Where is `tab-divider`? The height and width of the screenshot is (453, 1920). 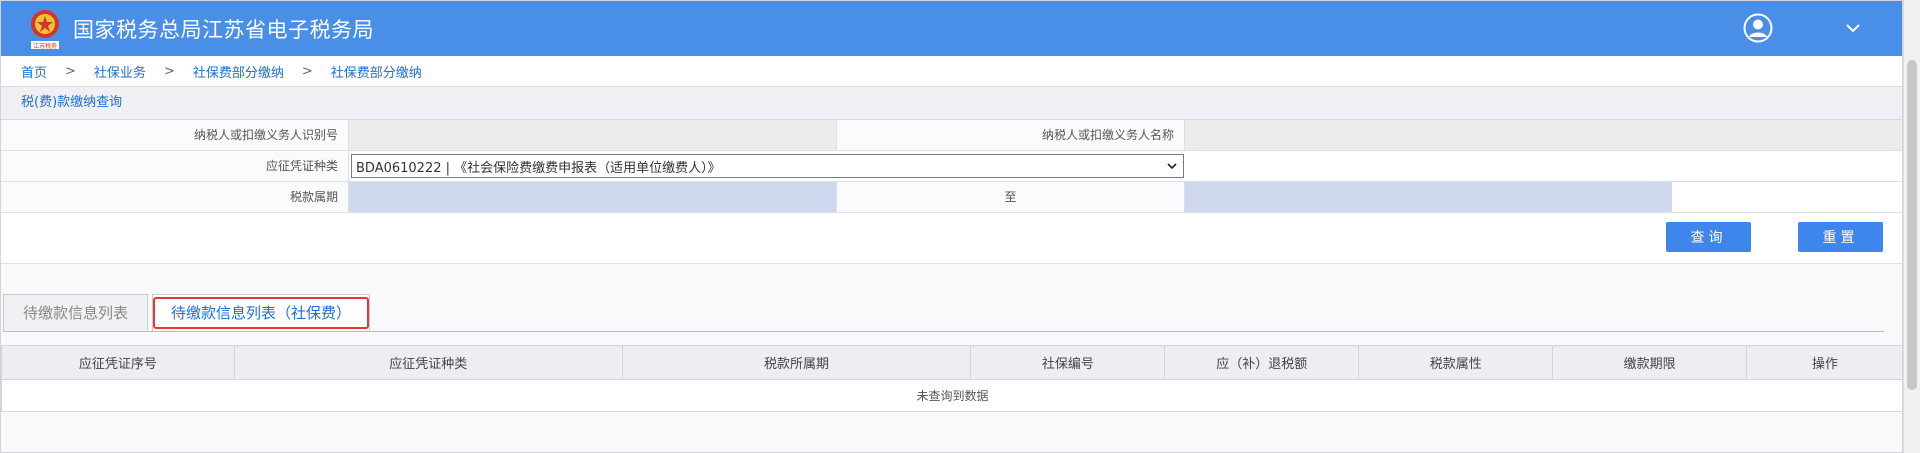
tab-divider is located at coordinates (943, 331).